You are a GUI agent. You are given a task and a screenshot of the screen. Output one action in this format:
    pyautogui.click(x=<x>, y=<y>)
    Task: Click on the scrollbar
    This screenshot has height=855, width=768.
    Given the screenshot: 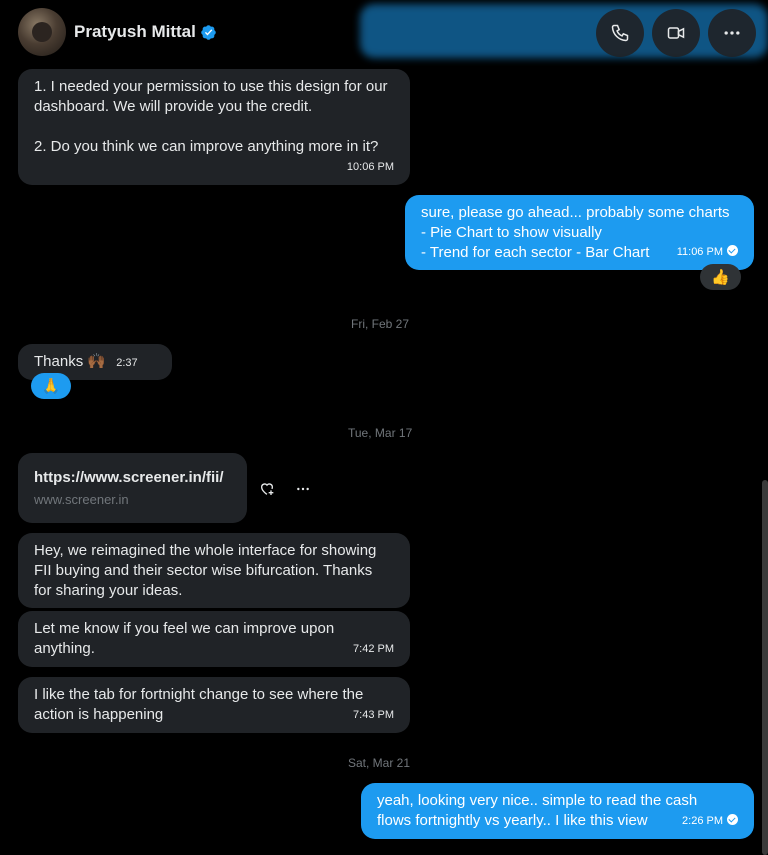 What is the action you would take?
    pyautogui.click(x=765, y=667)
    